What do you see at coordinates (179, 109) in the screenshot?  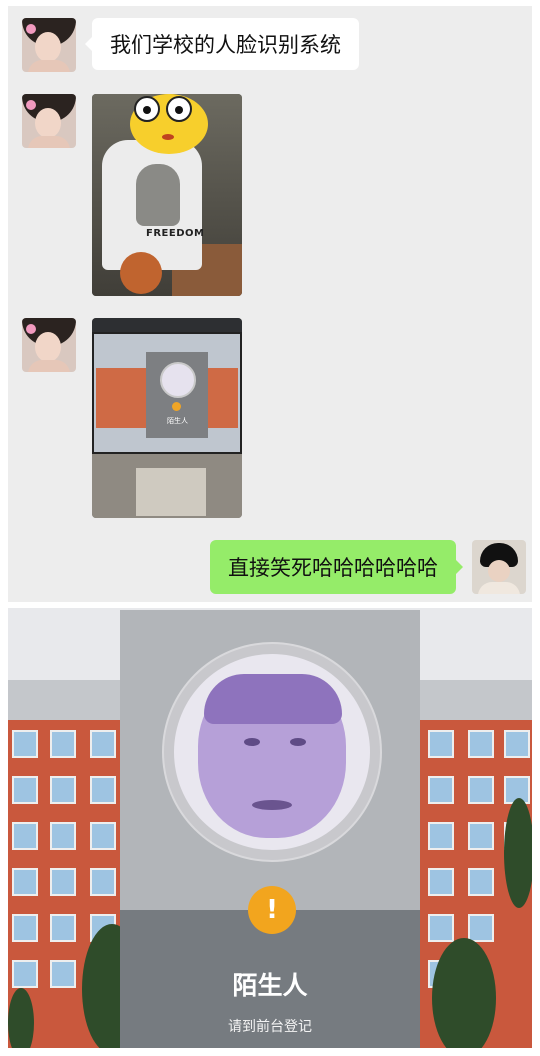 I see `emoji-eye-right` at bounding box center [179, 109].